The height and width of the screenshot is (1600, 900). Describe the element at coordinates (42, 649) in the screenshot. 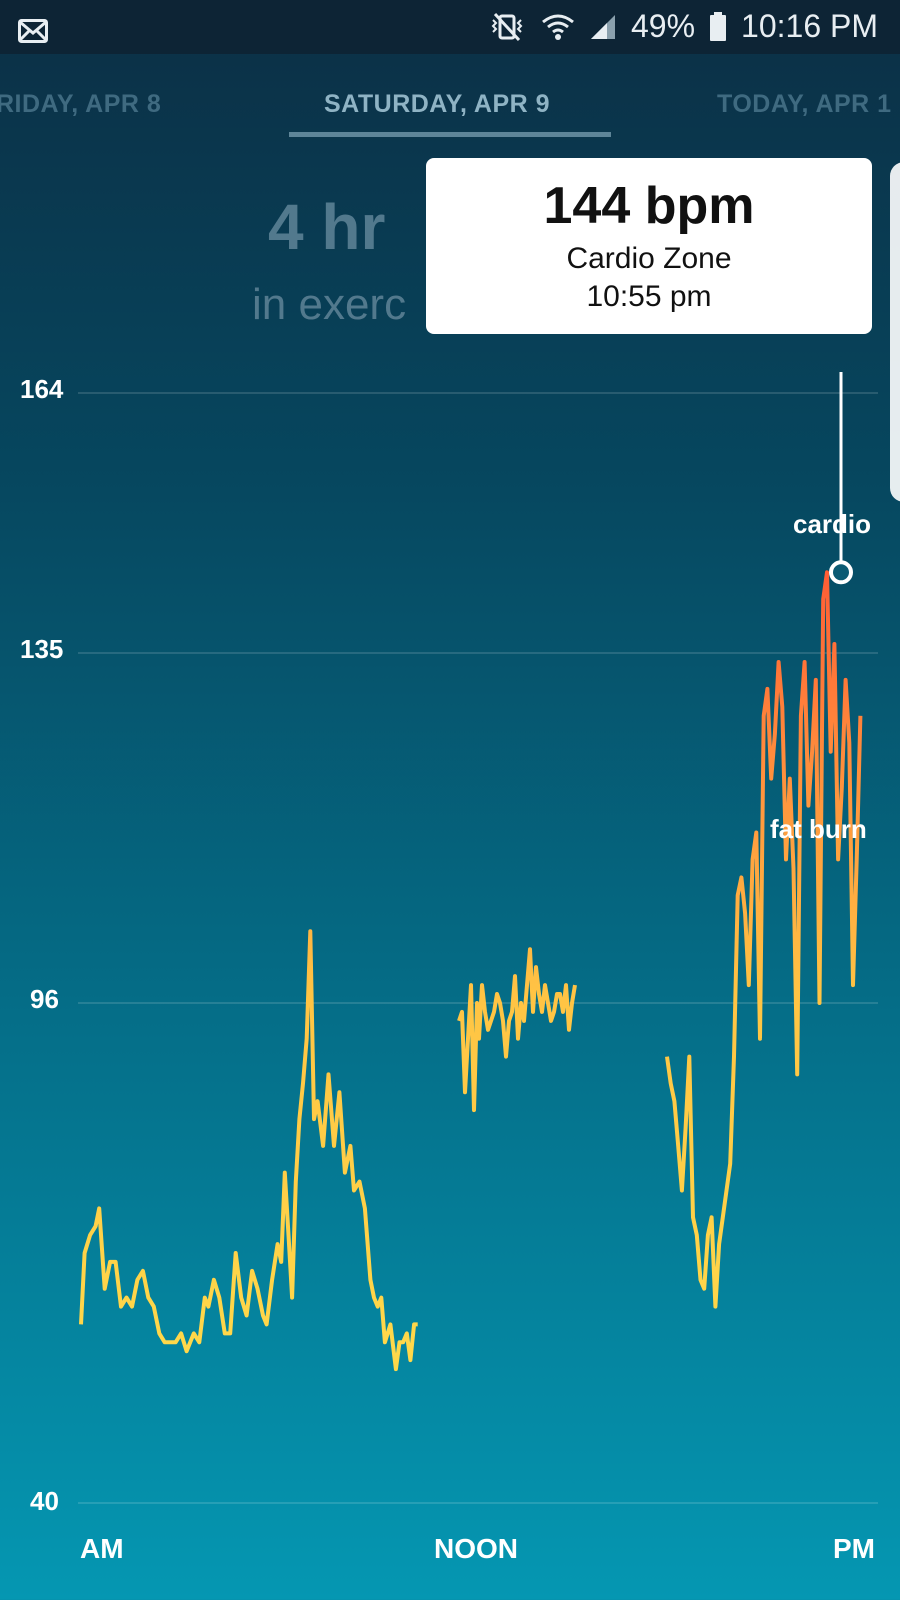

I see `y-tick-label: 135` at that location.